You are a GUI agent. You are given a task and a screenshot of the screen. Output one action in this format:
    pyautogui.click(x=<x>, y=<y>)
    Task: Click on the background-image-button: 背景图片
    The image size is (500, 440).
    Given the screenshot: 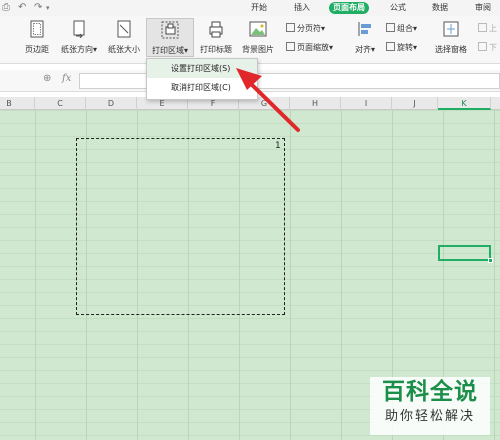 What is the action you would take?
    pyautogui.click(x=258, y=37)
    